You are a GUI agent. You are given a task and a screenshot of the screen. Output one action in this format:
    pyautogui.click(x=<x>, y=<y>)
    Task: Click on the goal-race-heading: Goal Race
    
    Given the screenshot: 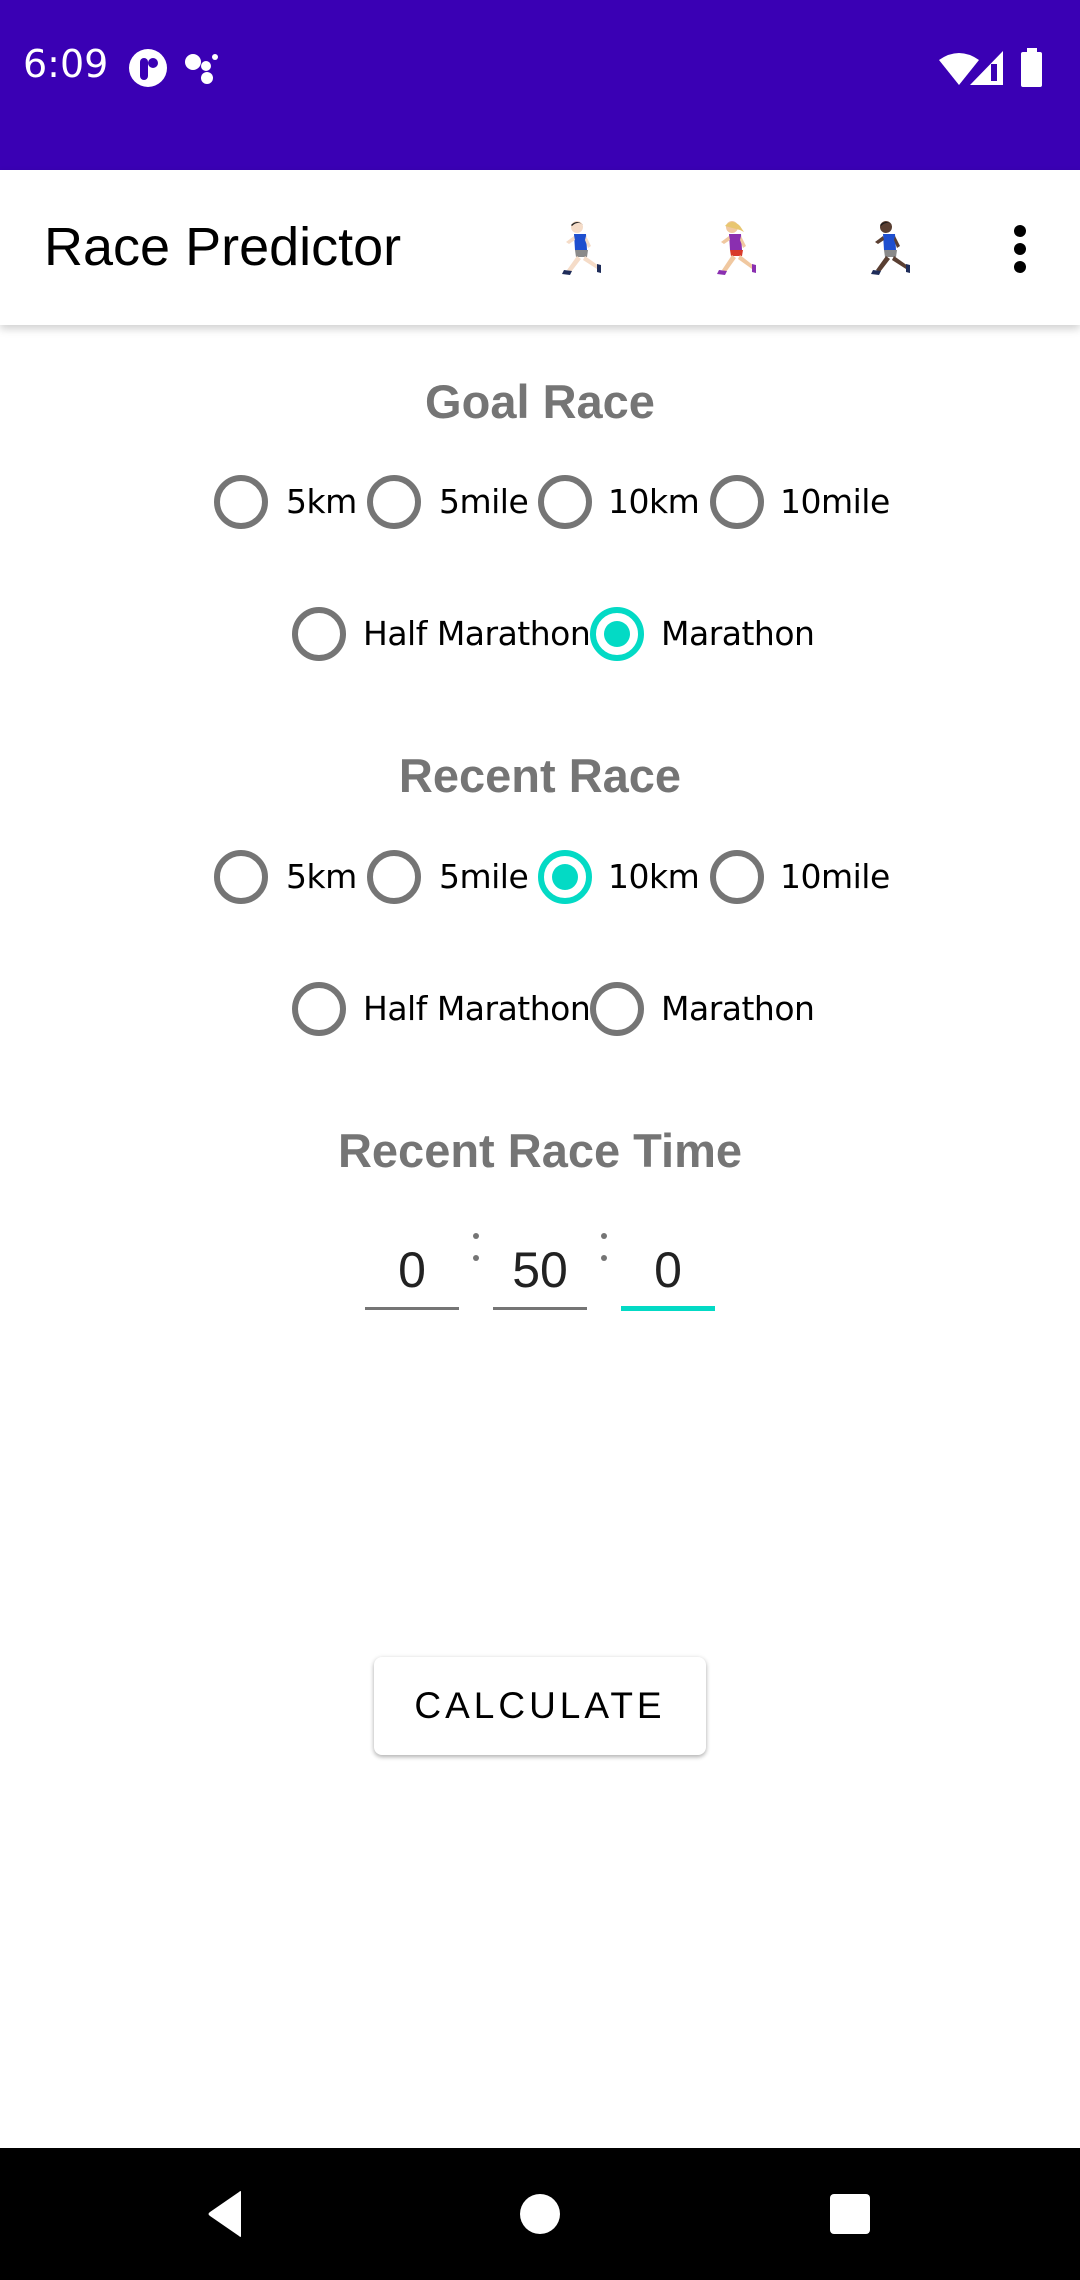 What is the action you would take?
    pyautogui.click(x=540, y=401)
    